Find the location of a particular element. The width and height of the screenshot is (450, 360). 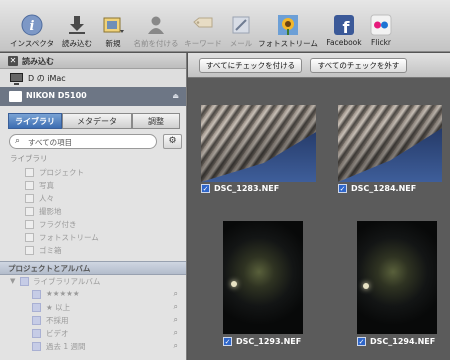

library-section-title: ライブラリ is located at coordinates (29, 158).